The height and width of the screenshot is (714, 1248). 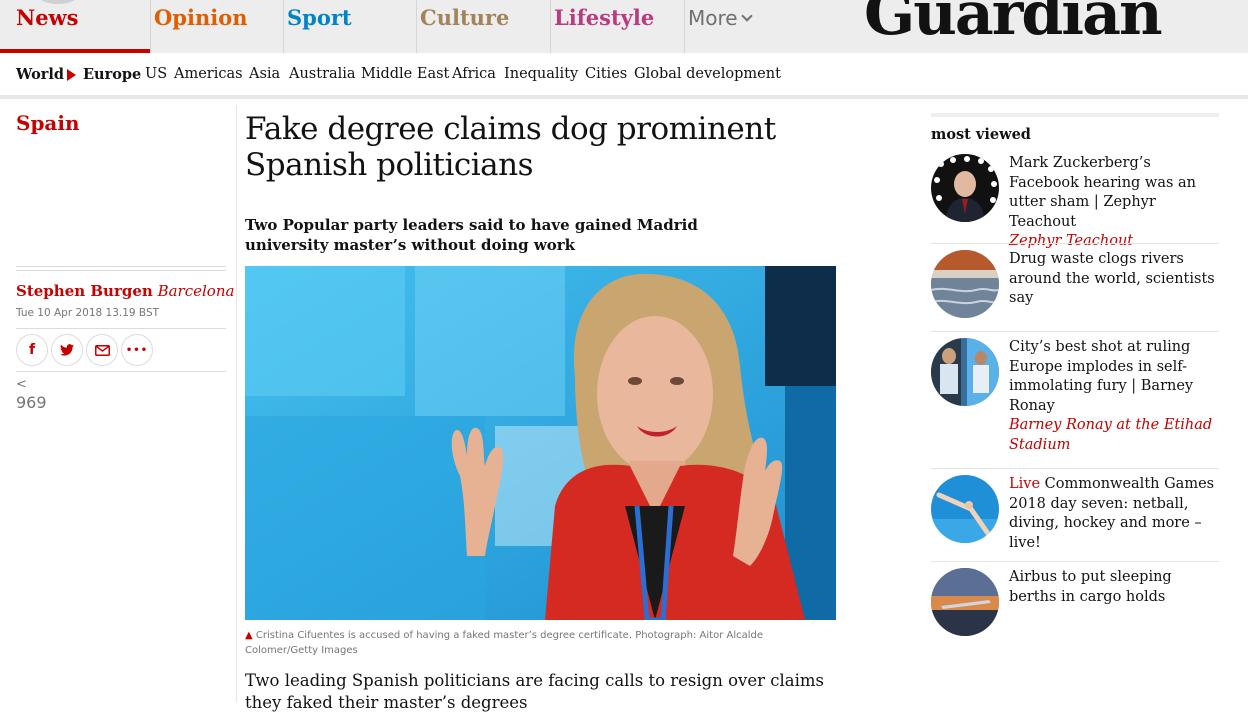 What do you see at coordinates (21, 384) in the screenshot?
I see `share-icon: <` at bounding box center [21, 384].